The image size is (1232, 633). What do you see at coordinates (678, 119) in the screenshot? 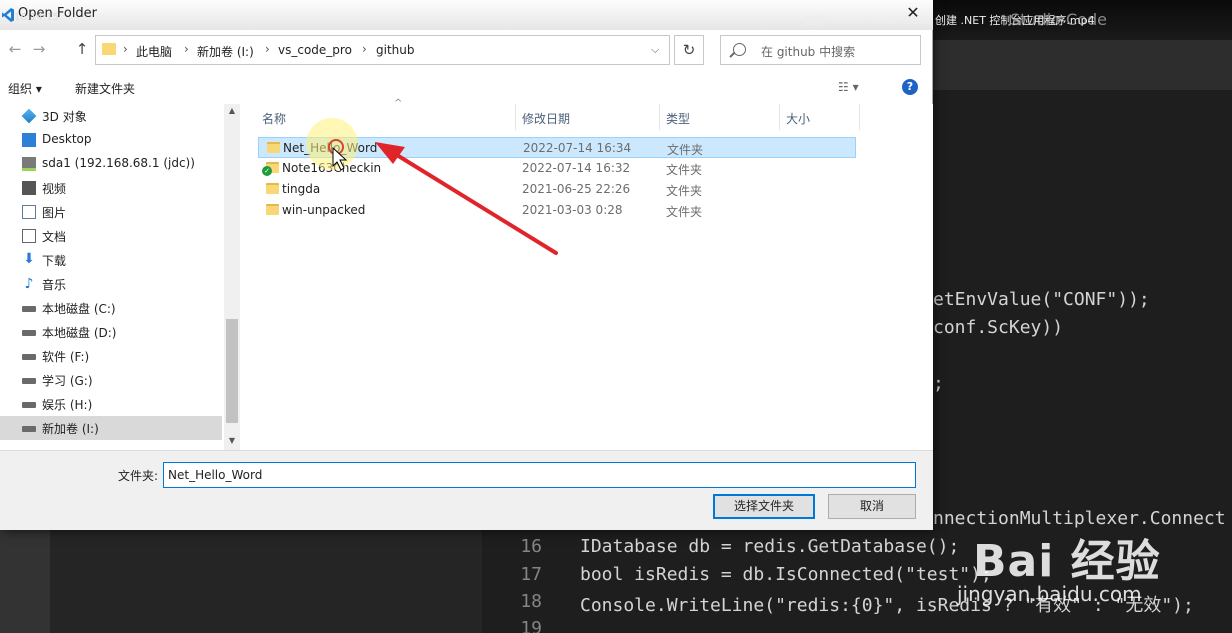
I see `column-header-label: 类型` at bounding box center [678, 119].